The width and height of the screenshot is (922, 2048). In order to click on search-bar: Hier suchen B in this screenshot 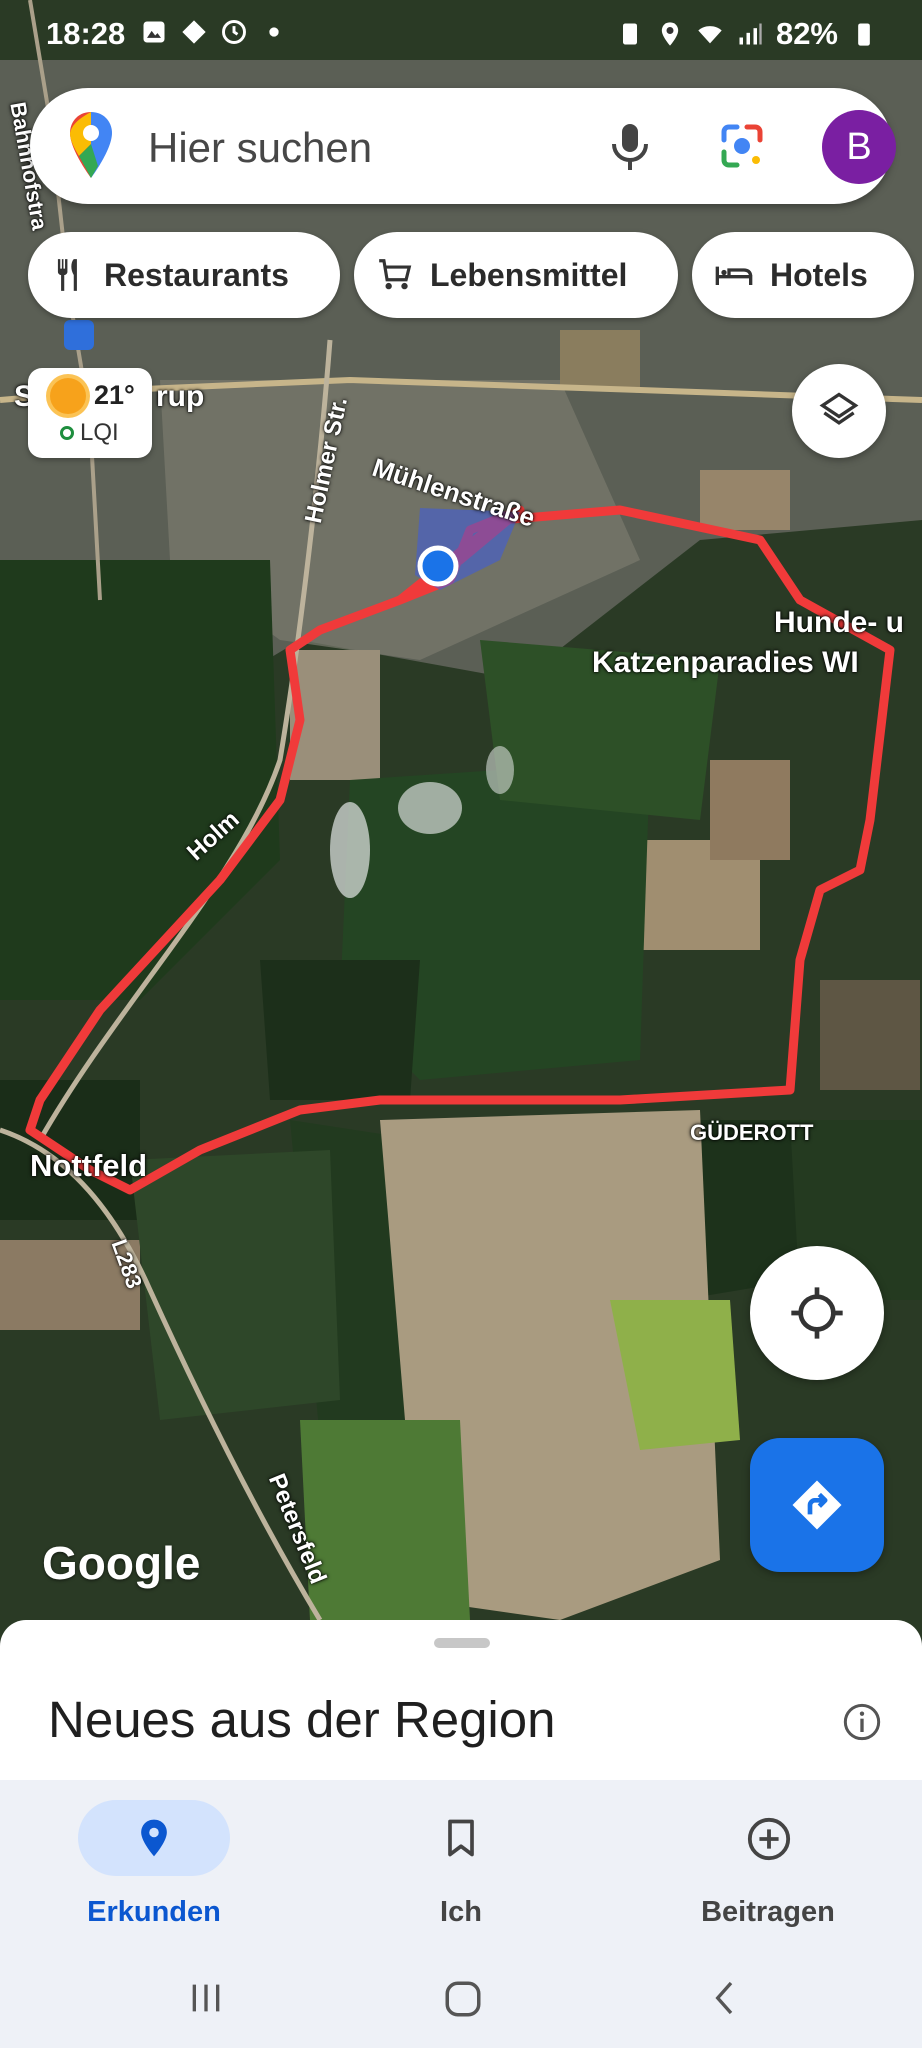, I will do `click(463, 146)`.